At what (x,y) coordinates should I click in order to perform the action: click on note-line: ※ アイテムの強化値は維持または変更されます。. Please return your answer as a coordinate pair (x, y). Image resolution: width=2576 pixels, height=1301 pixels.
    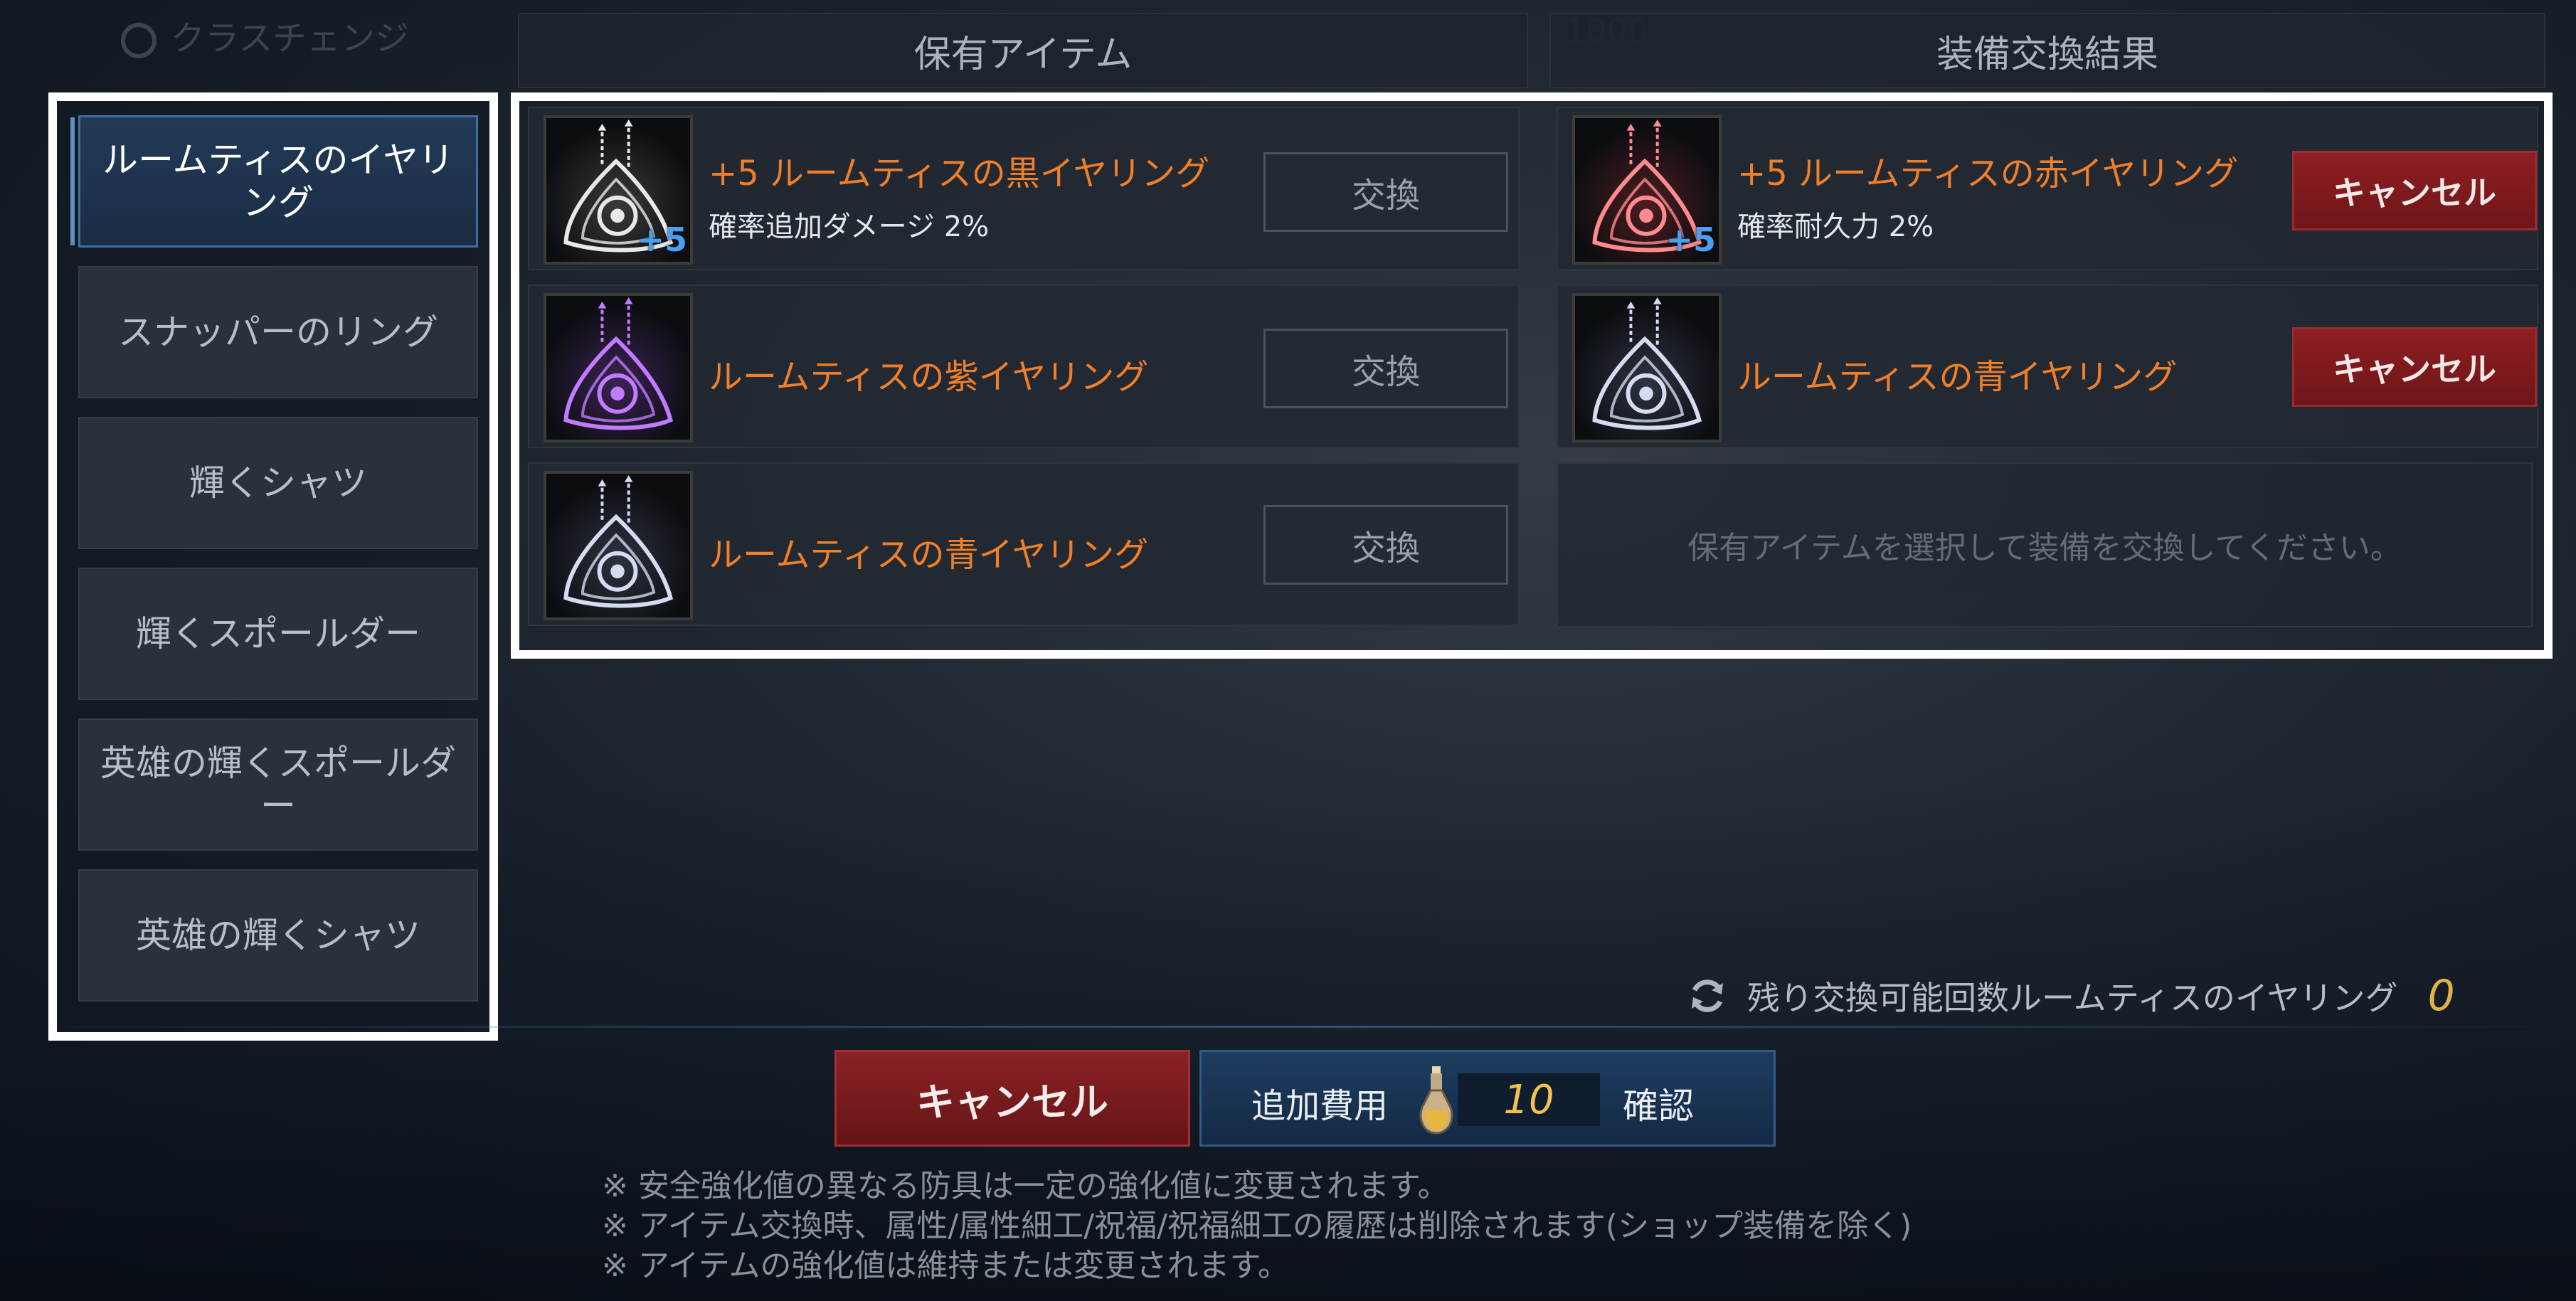
    Looking at the image, I should click on (946, 1266).